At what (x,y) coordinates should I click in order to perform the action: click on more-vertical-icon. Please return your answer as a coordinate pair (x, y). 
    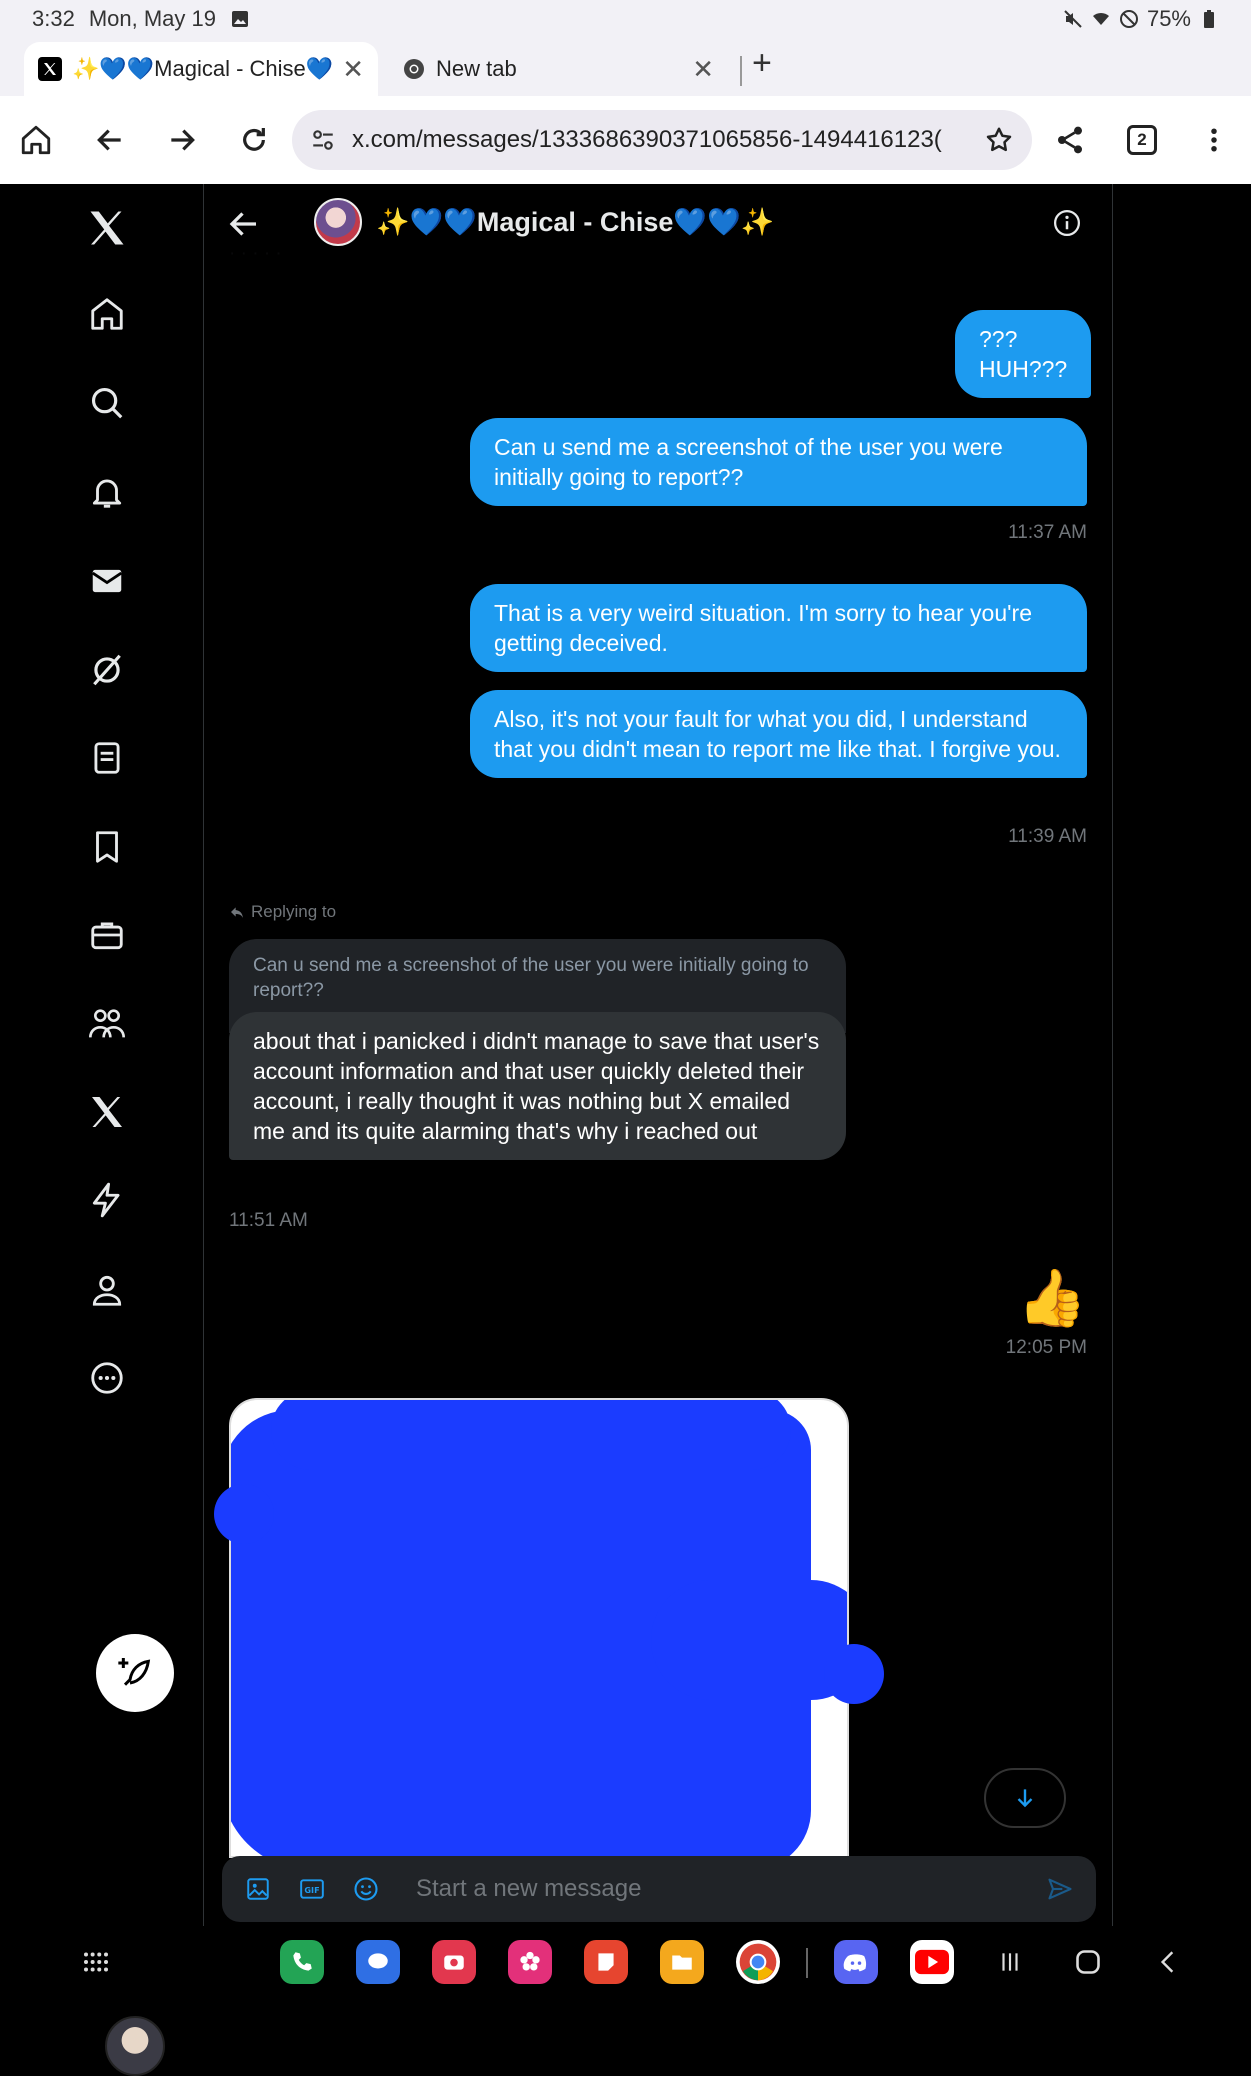
    Looking at the image, I should click on (1214, 140).